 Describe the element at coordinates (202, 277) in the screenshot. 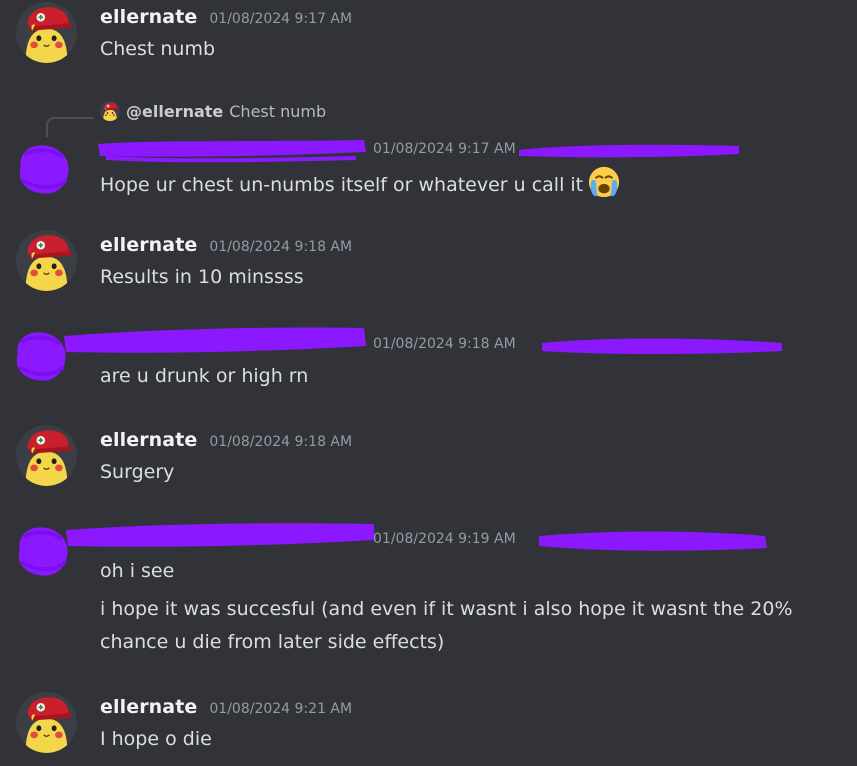

I see `message-text: Results in 10 minssss` at that location.